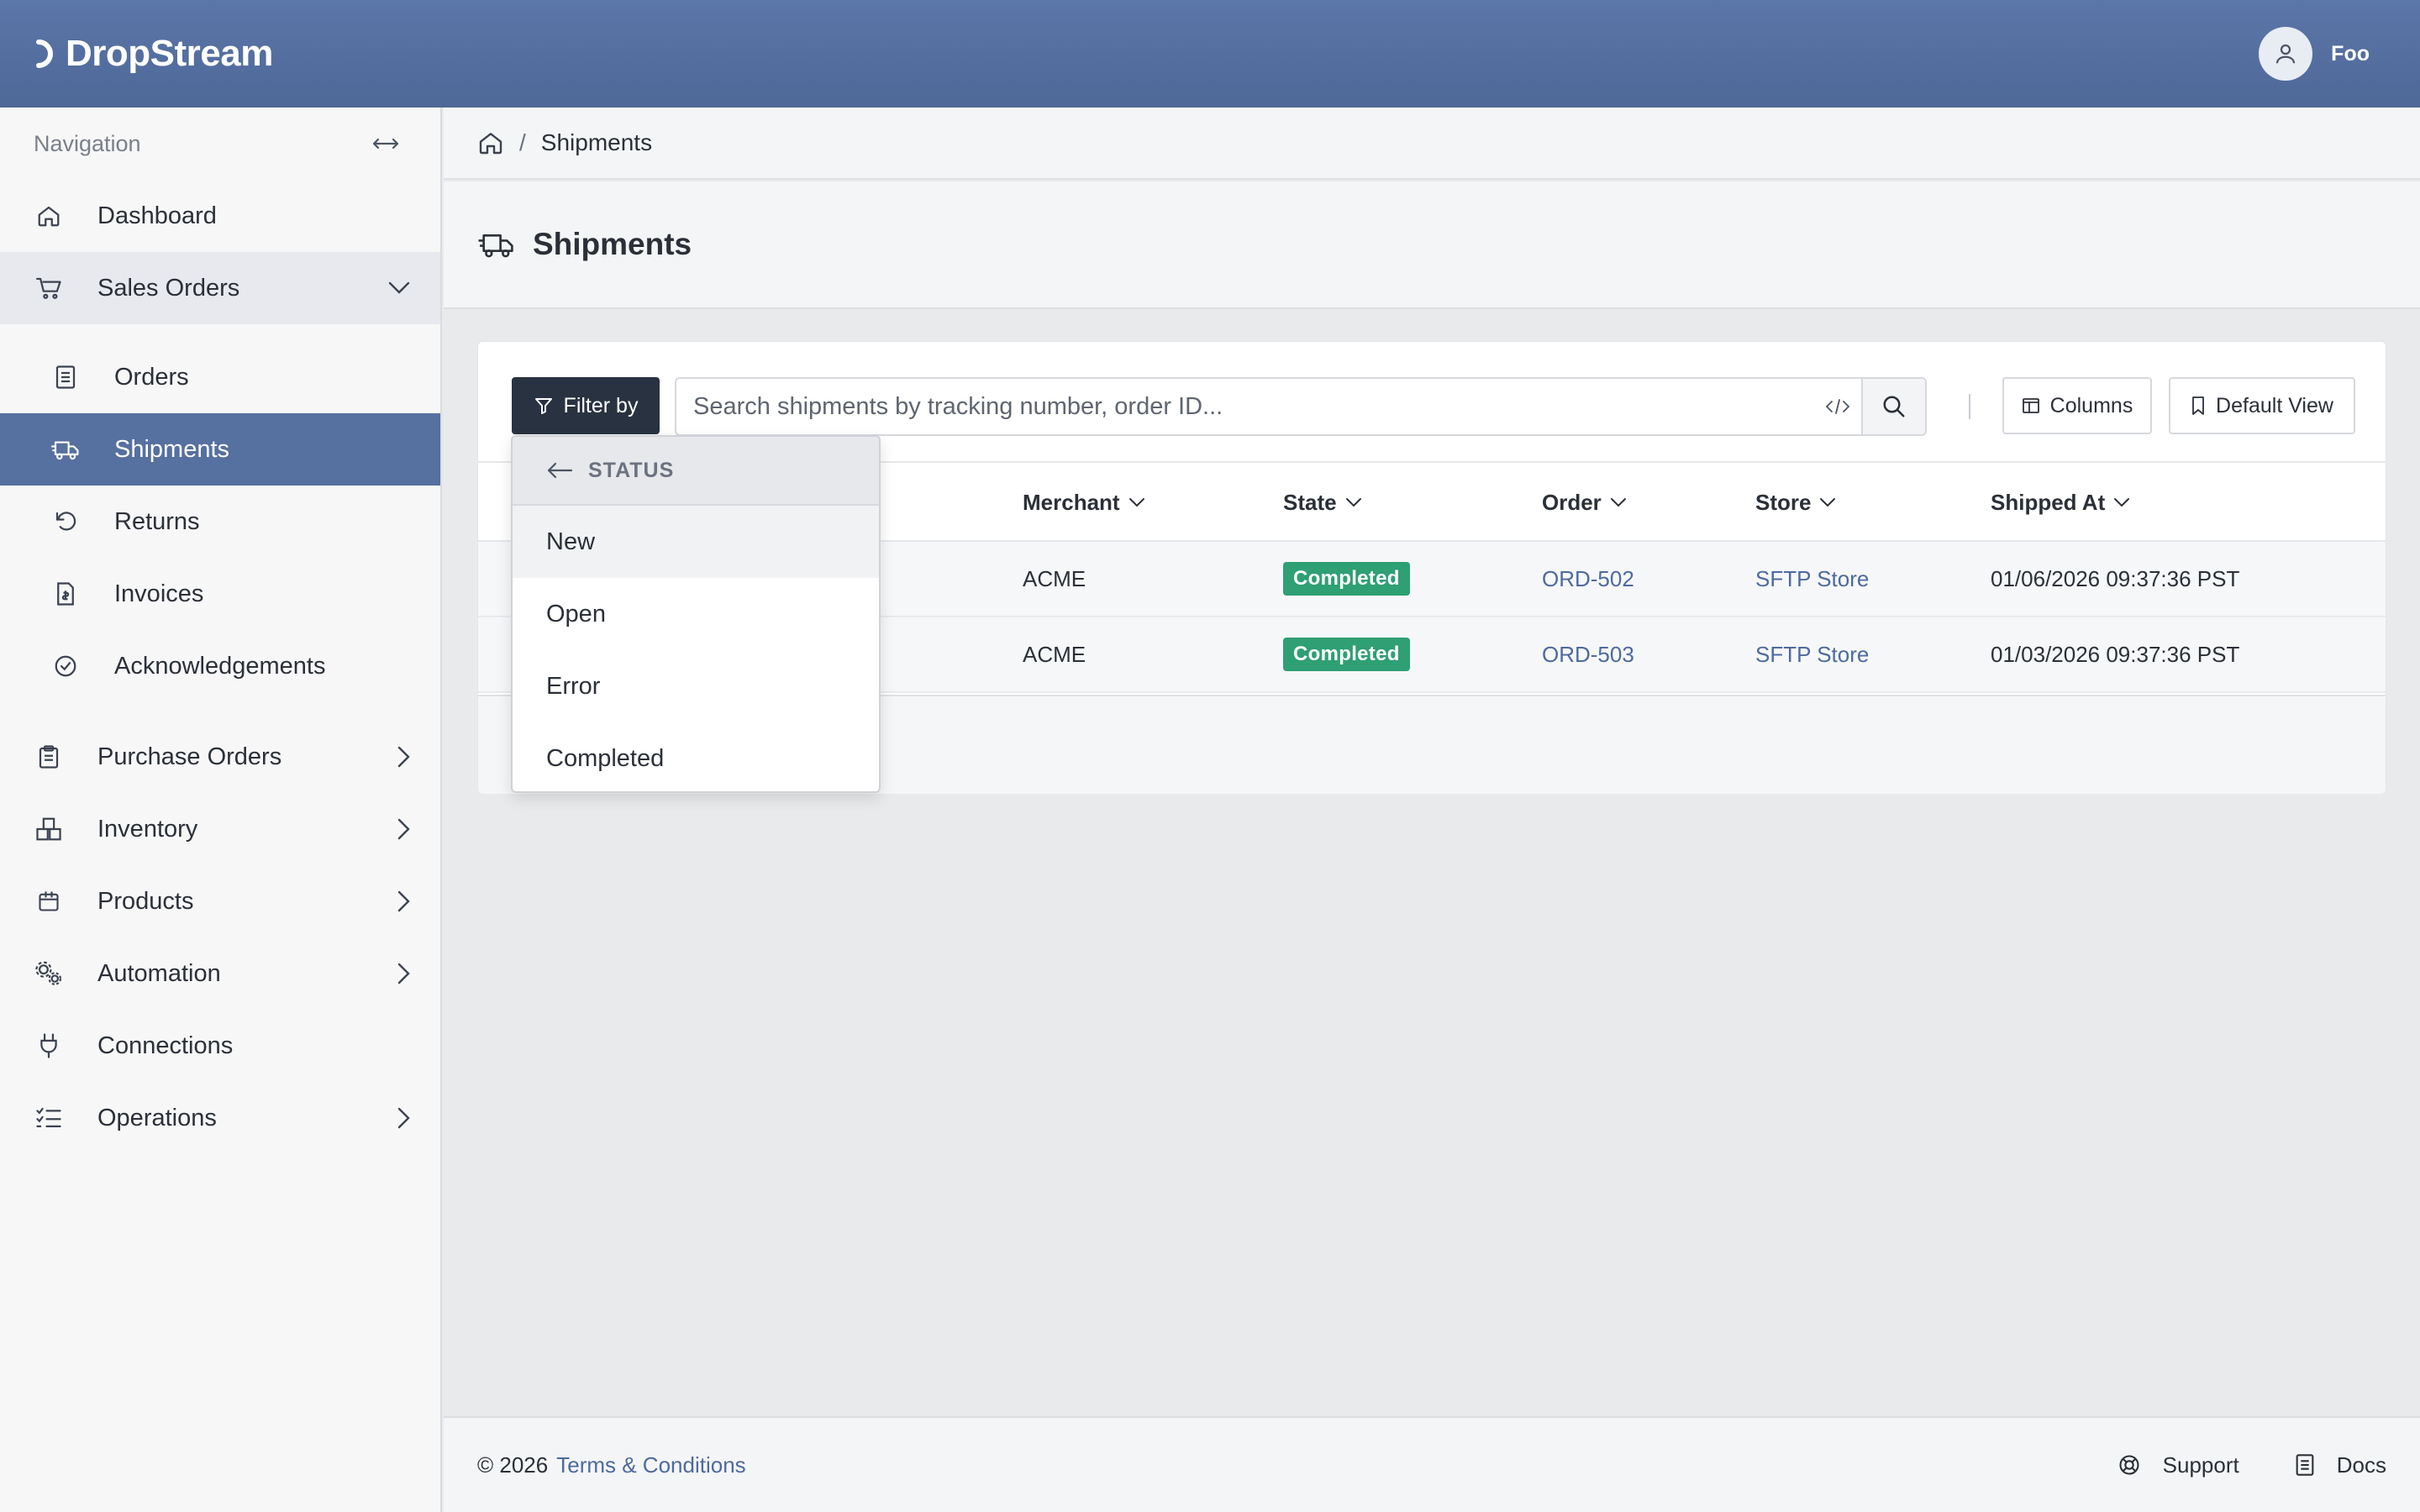 This screenshot has height=1512, width=2420. I want to click on breadcrumb: / Shipments, so click(1432, 144).